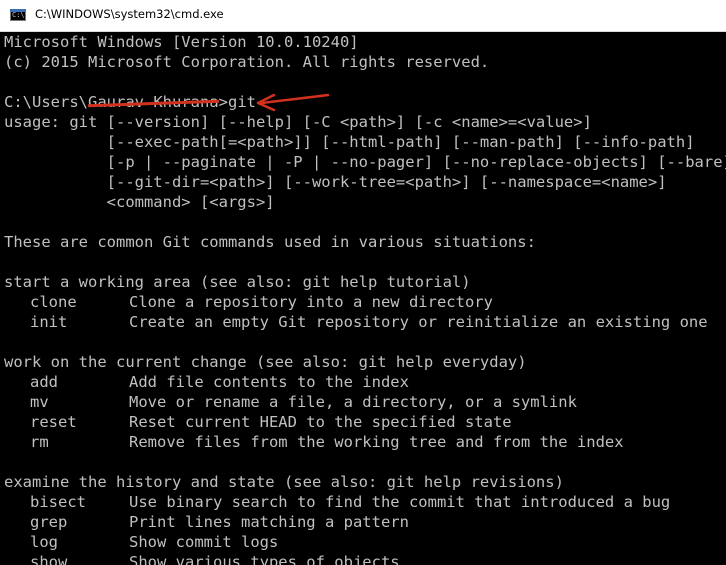 This screenshot has height=565, width=726. What do you see at coordinates (129, 14) in the screenshot?
I see `window-title: C:\WINDOWS\system32\cmd.exe` at bounding box center [129, 14].